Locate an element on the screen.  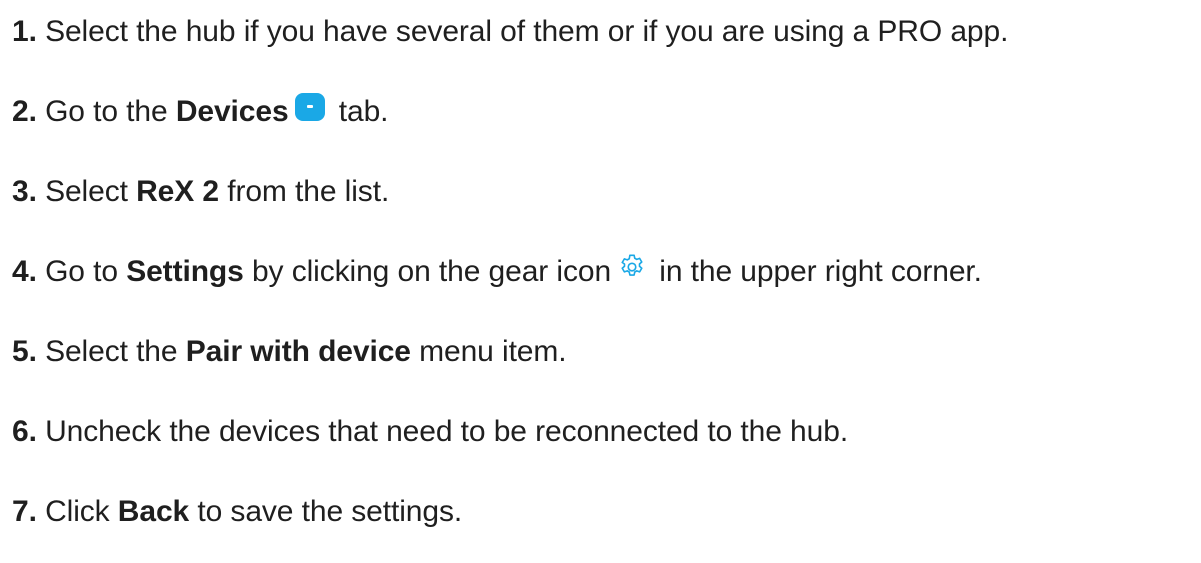
step-text: to save the settings. is located at coordinates (326, 511).